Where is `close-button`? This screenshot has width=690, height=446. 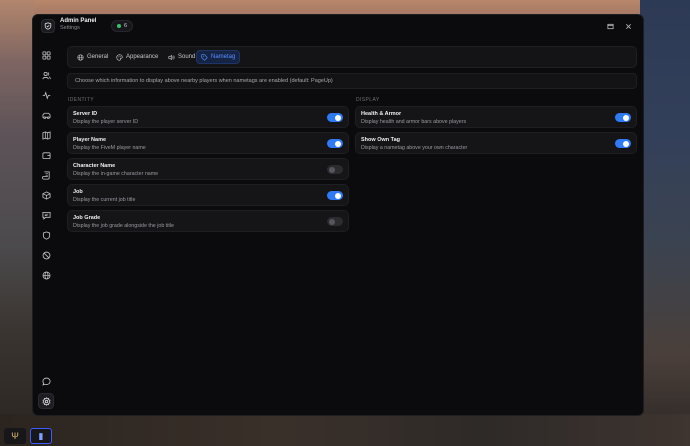
close-button is located at coordinates (628, 26).